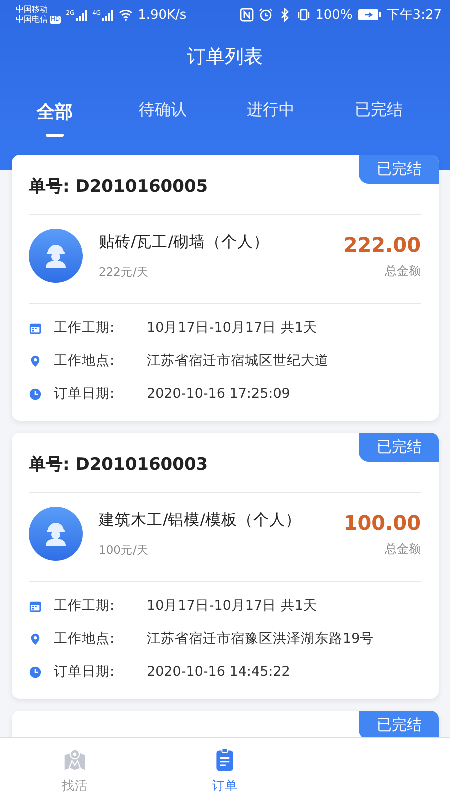 This screenshot has width=450, height=800. I want to click on filter-tab: 进行中, so click(271, 122).